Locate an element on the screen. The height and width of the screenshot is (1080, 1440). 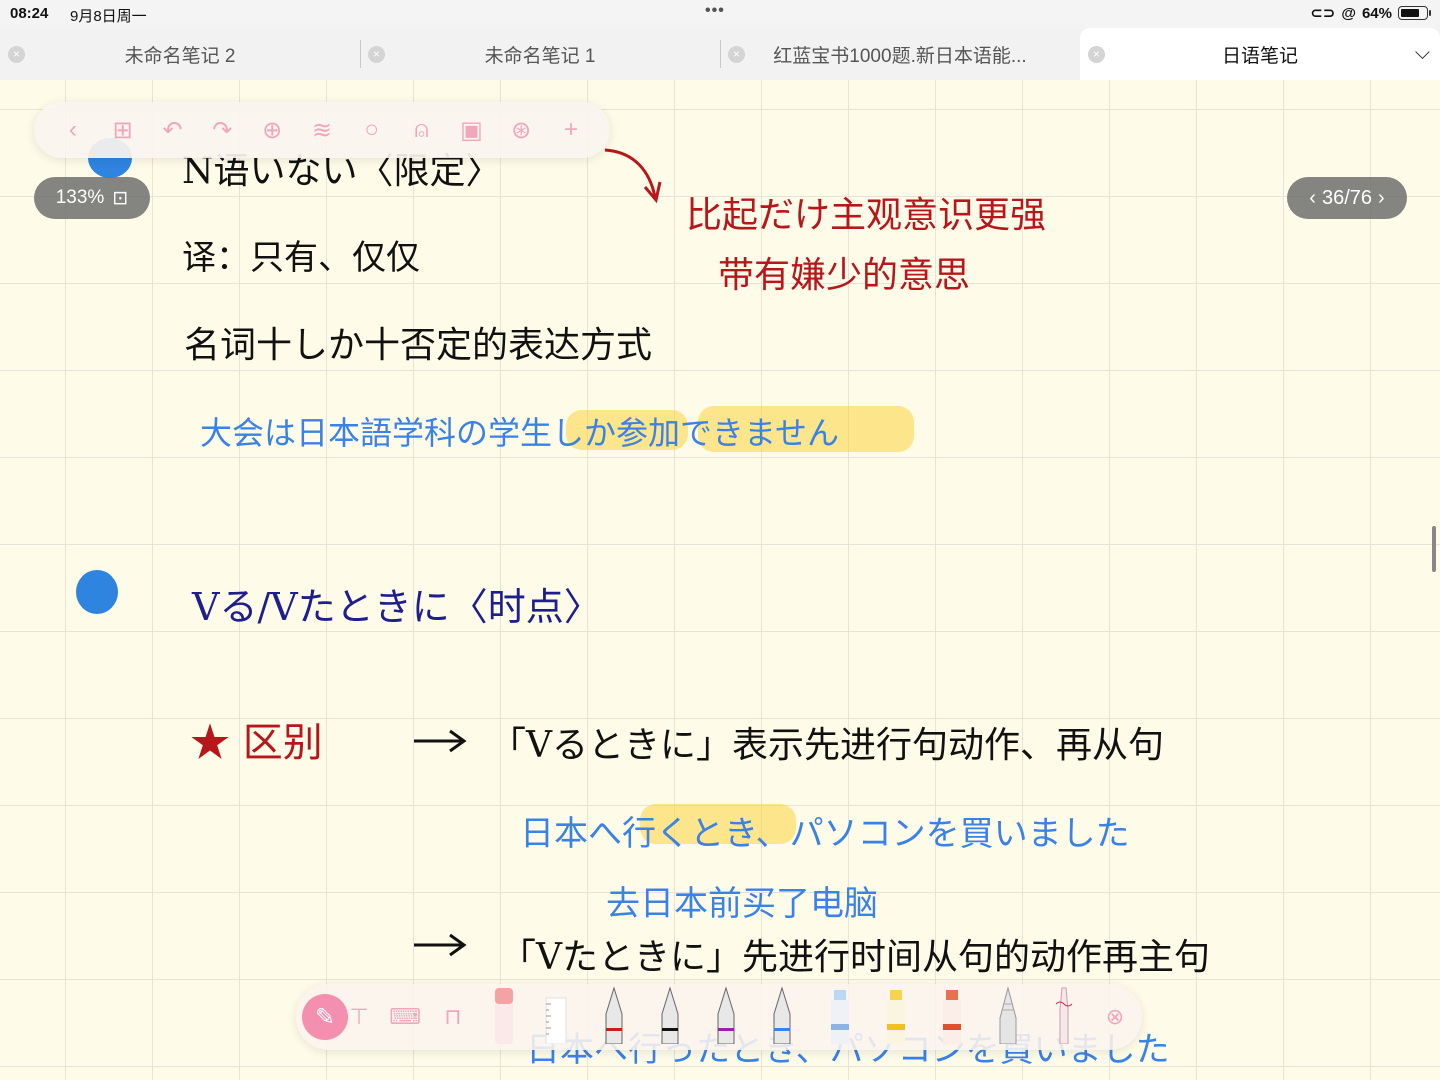
zoom-value: 133% is located at coordinates (80, 197).